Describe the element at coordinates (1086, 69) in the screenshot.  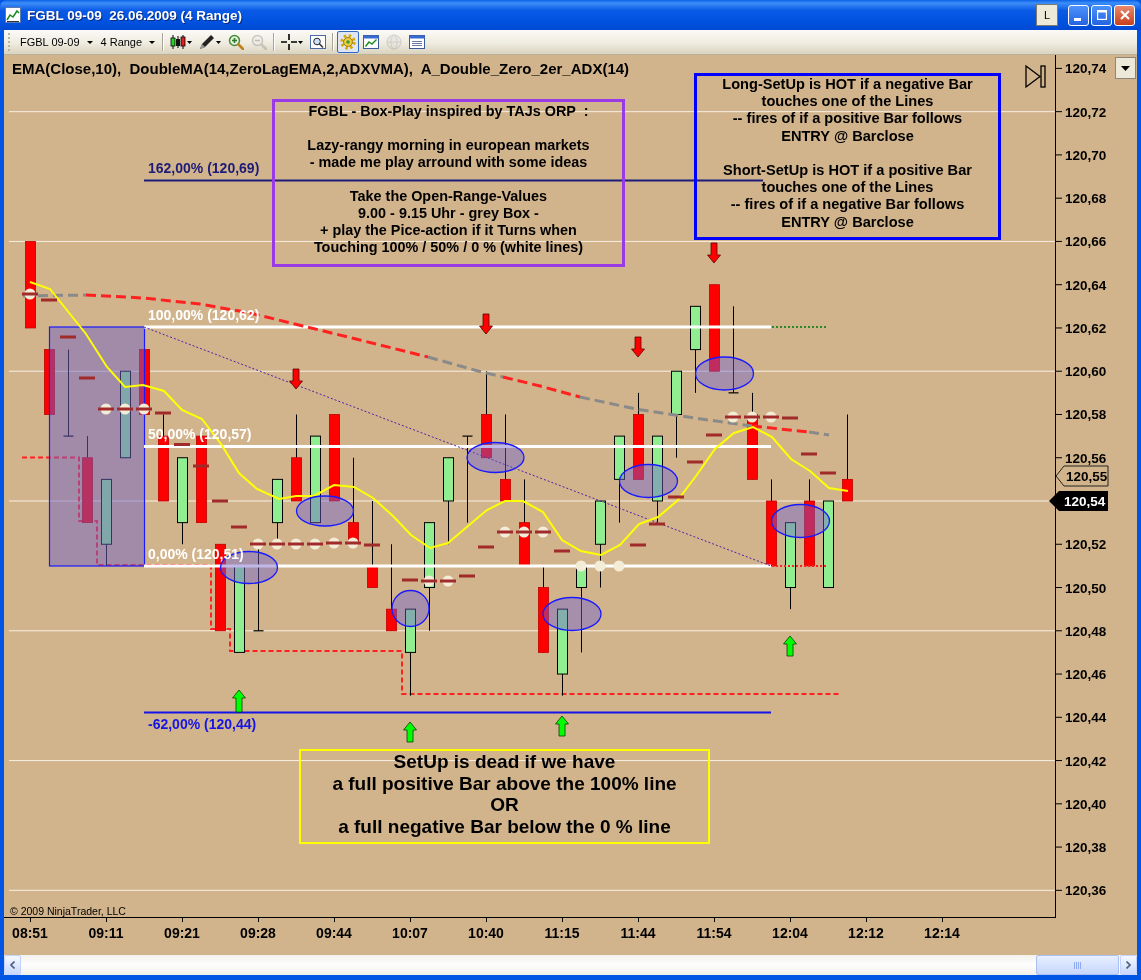
I see `price-axis-label: 120,74` at that location.